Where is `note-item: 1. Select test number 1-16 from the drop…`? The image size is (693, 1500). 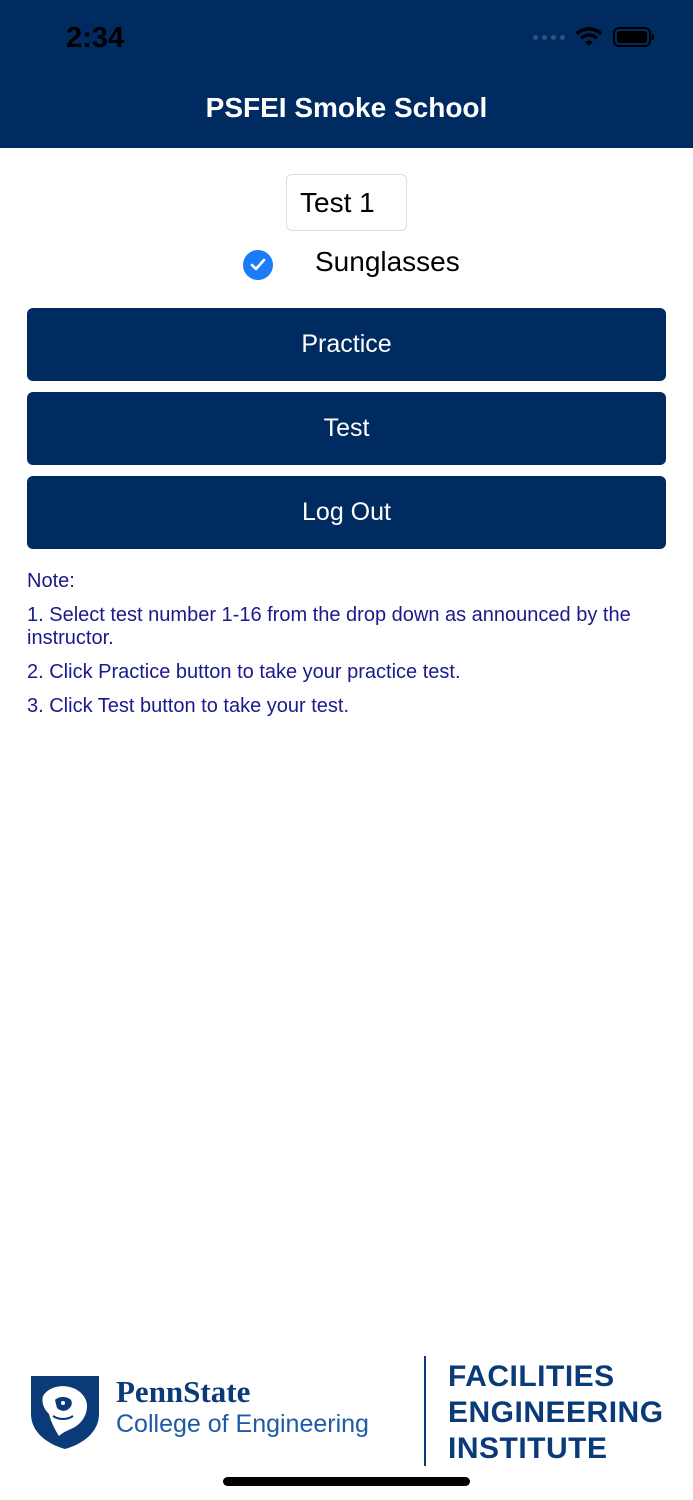 note-item: 1. Select test number 1-16 from the drop… is located at coordinates (329, 626).